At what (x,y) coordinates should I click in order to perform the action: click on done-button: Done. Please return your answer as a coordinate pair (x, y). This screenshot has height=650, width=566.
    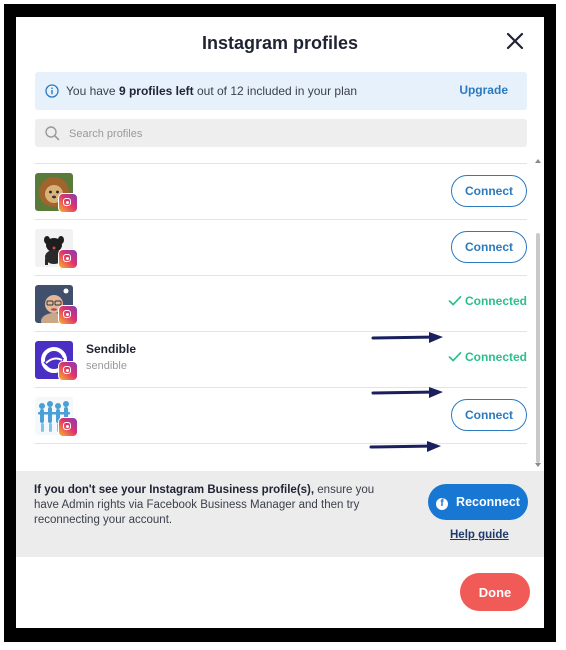
    Looking at the image, I should click on (495, 592).